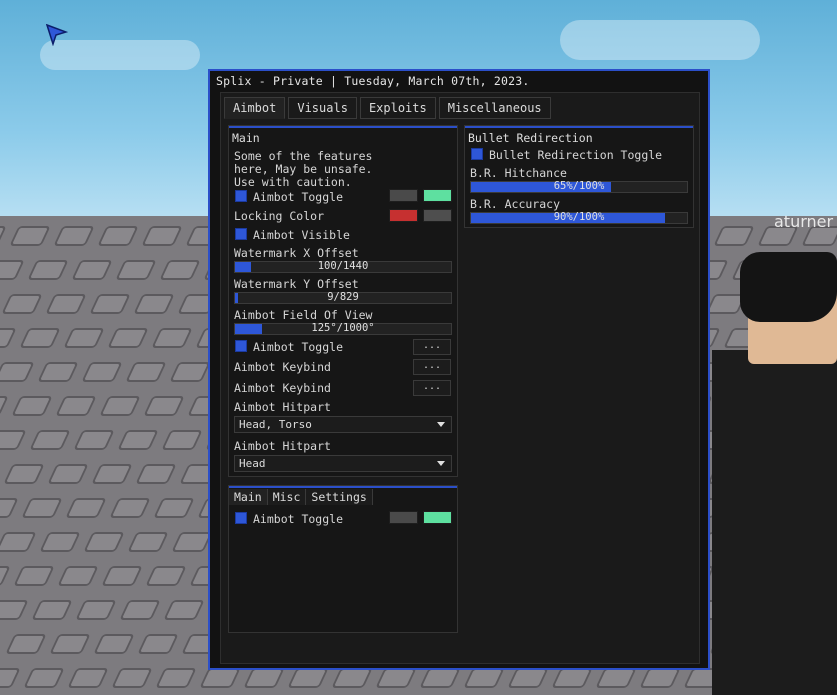 The image size is (837, 695). What do you see at coordinates (343, 424) in the screenshot?
I see `aimbot-hitpart-dropdown: Head, Torso` at bounding box center [343, 424].